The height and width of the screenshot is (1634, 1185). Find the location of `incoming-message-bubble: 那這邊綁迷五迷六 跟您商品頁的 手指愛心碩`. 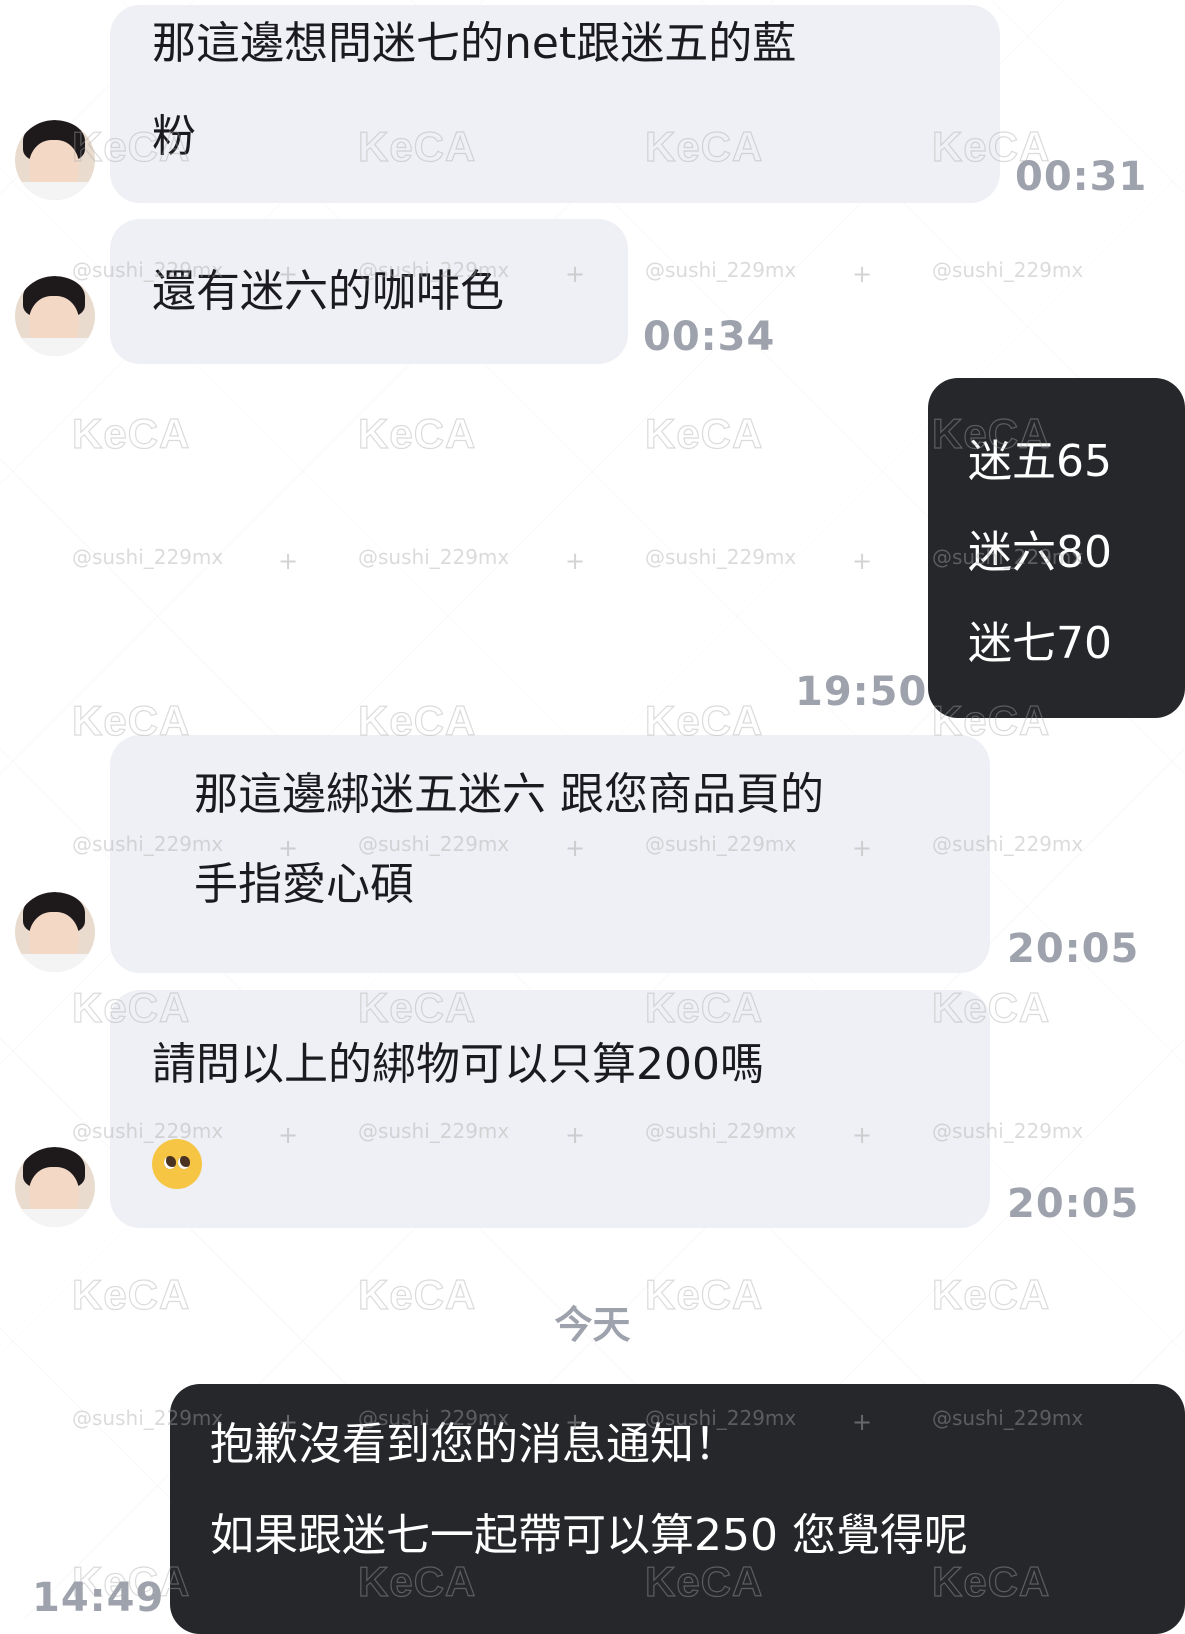

incoming-message-bubble: 那這邊綁迷五迷六 跟您商品頁的 手指愛心碩 is located at coordinates (550, 854).